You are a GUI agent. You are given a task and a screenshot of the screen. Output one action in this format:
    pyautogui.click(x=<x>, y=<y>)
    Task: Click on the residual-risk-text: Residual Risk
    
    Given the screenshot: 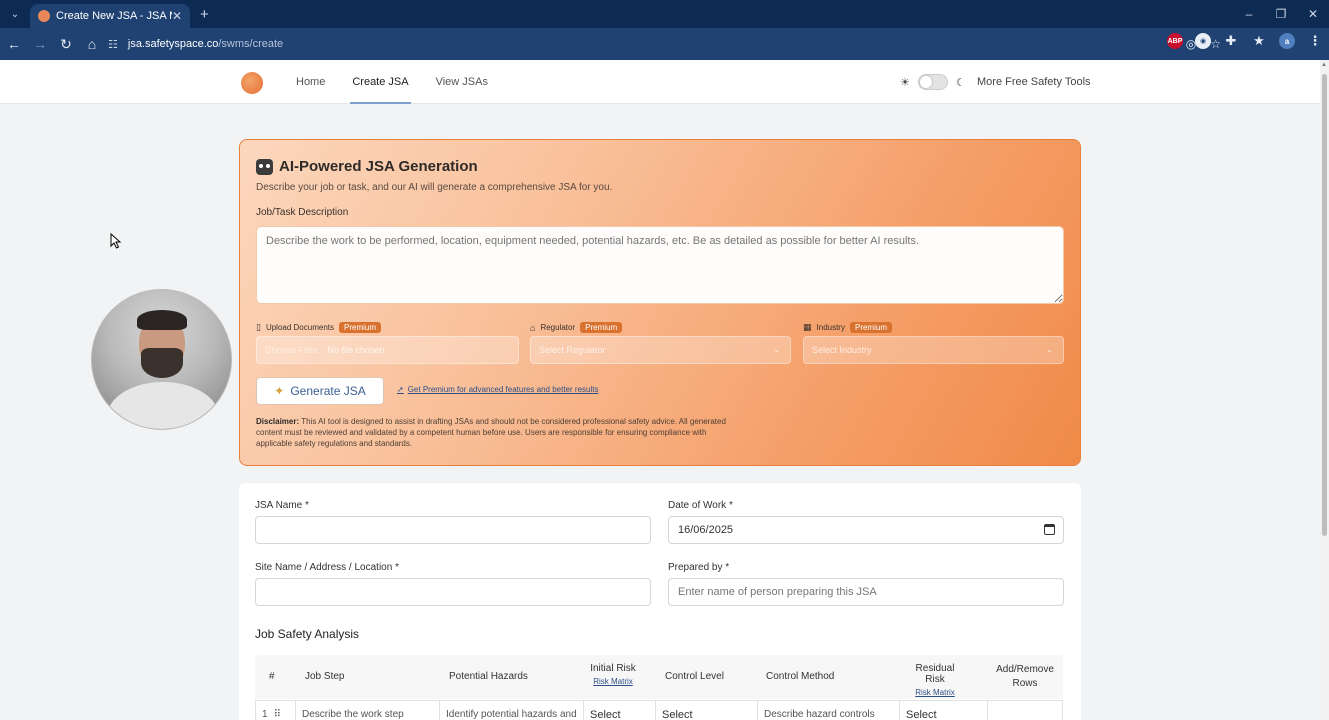 What is the action you would take?
    pyautogui.click(x=935, y=674)
    